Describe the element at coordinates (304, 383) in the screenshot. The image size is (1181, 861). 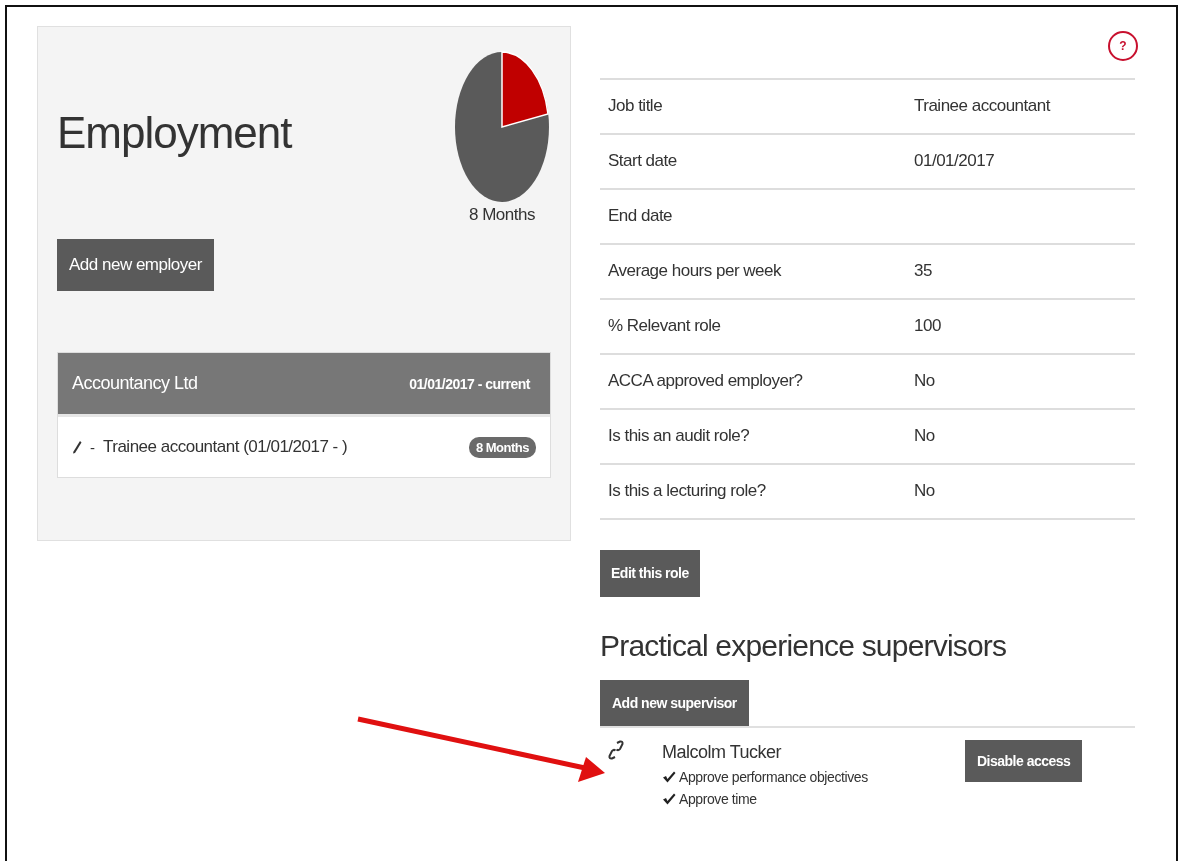
I see `employer-header: Accountancy Ltd 01/01/2017 - current` at that location.